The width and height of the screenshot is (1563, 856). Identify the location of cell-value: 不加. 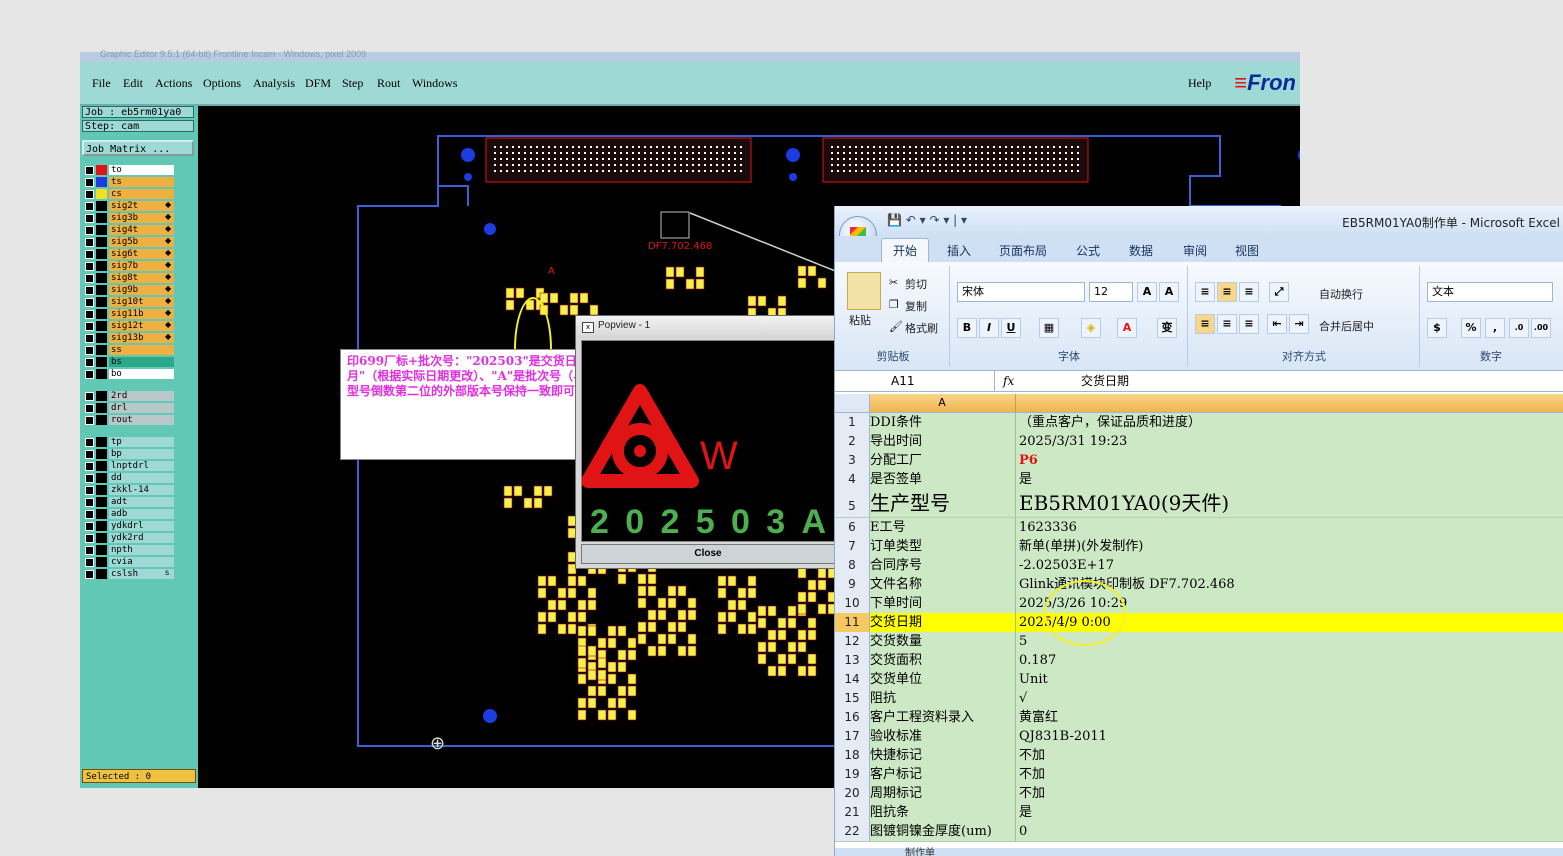
(1291, 793).